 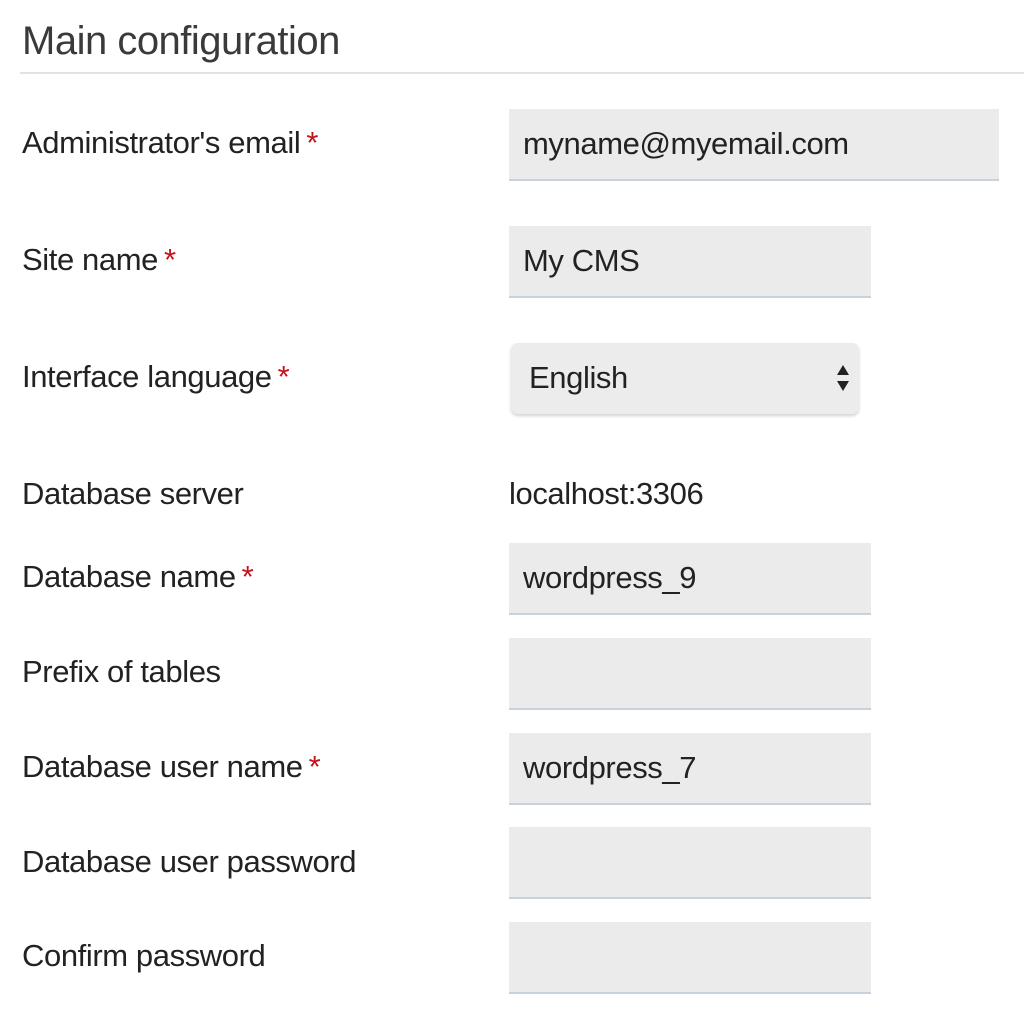 I want to click on table-prefix-label: Prefix of tables, so click(x=121, y=672).